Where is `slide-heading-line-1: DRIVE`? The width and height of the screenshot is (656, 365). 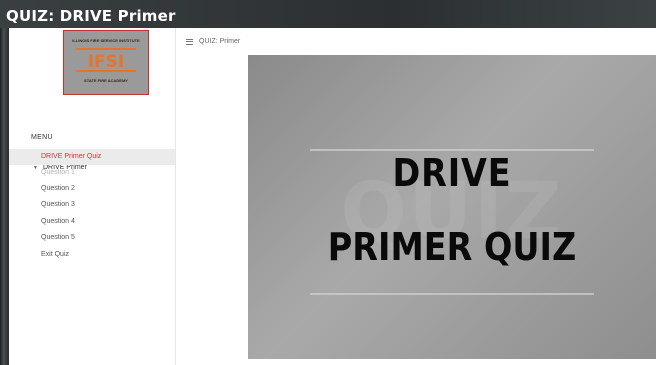
slide-heading-line-1: DRIVE is located at coordinates (452, 173).